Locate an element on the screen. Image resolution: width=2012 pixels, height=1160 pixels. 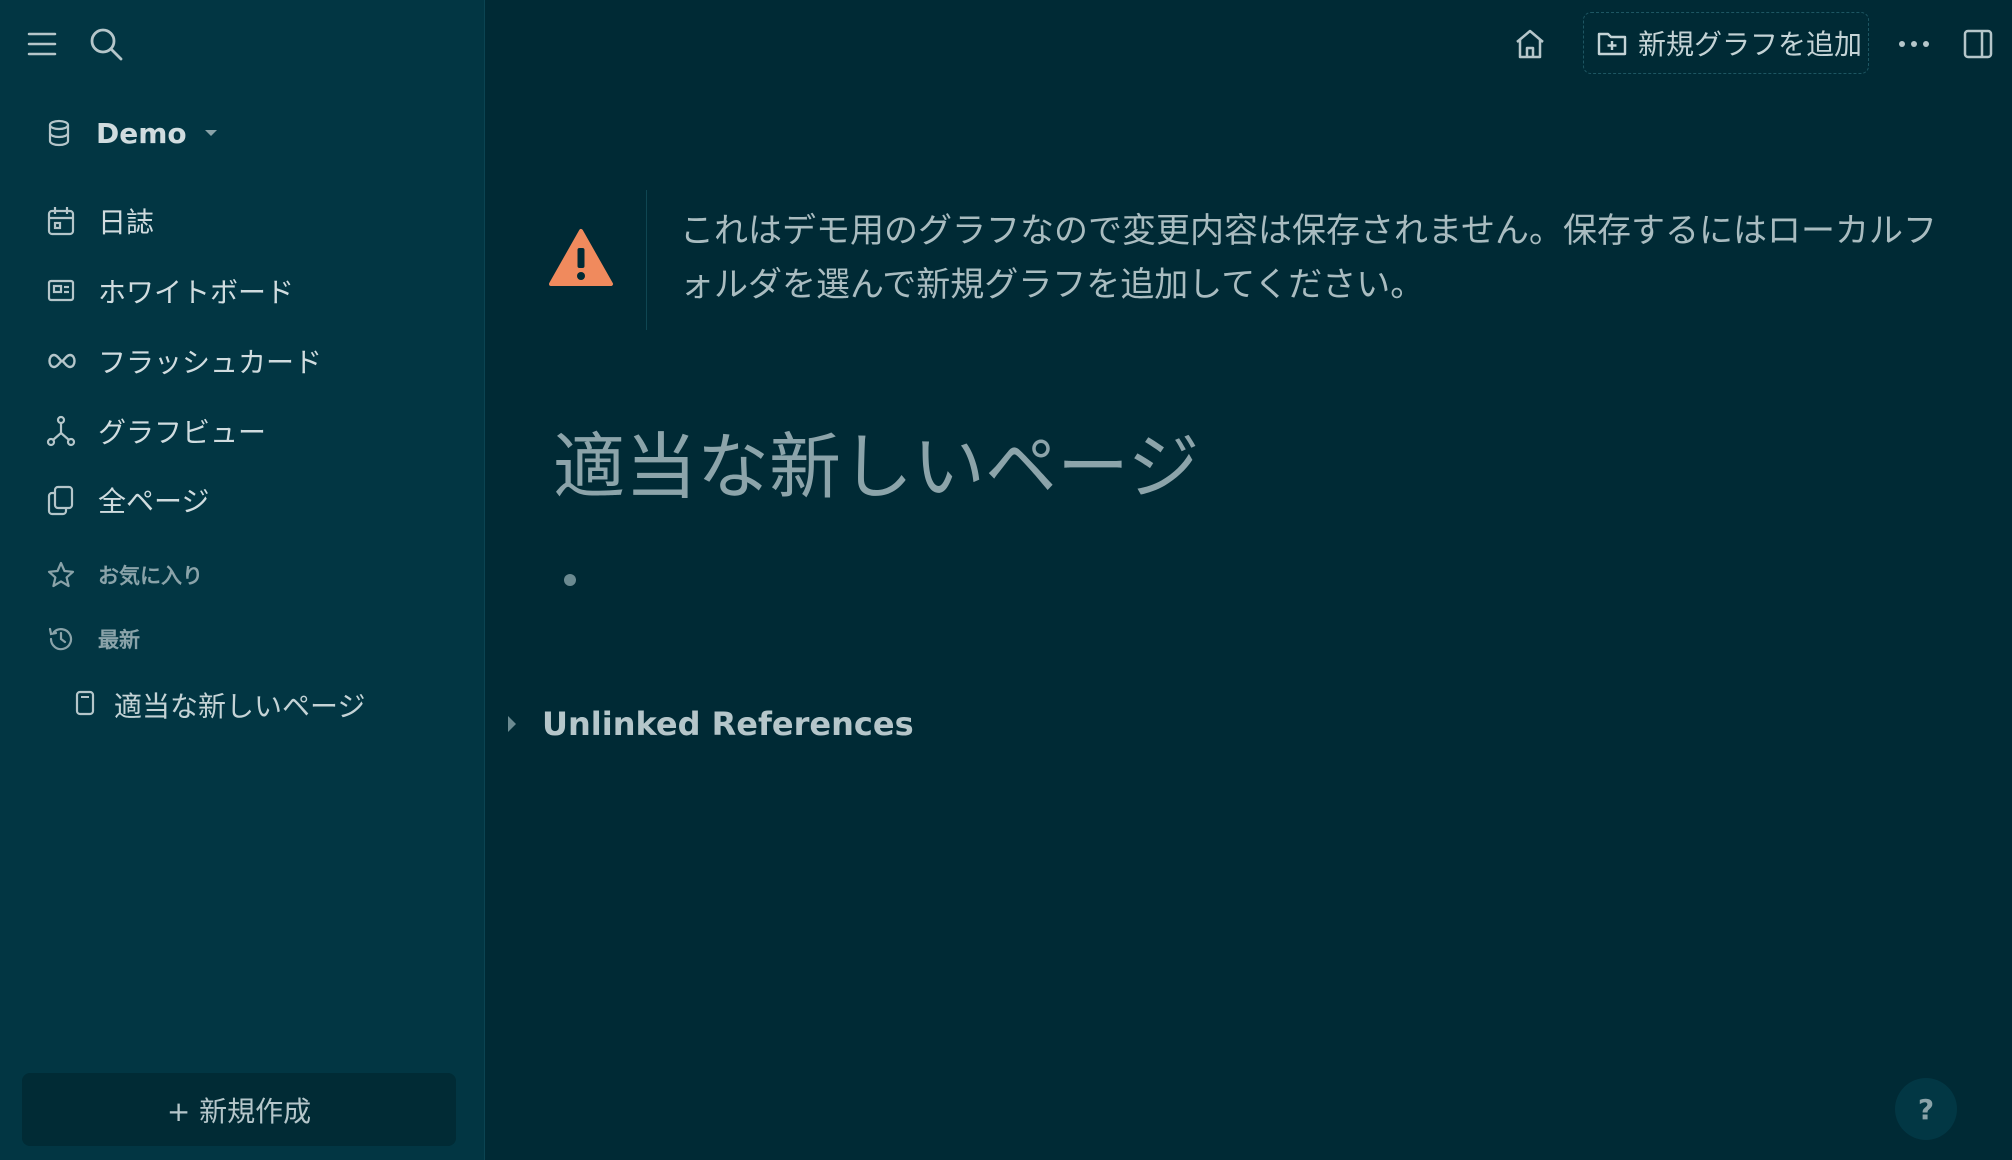
page-title: 適当な新しいページ is located at coordinates (876, 460).